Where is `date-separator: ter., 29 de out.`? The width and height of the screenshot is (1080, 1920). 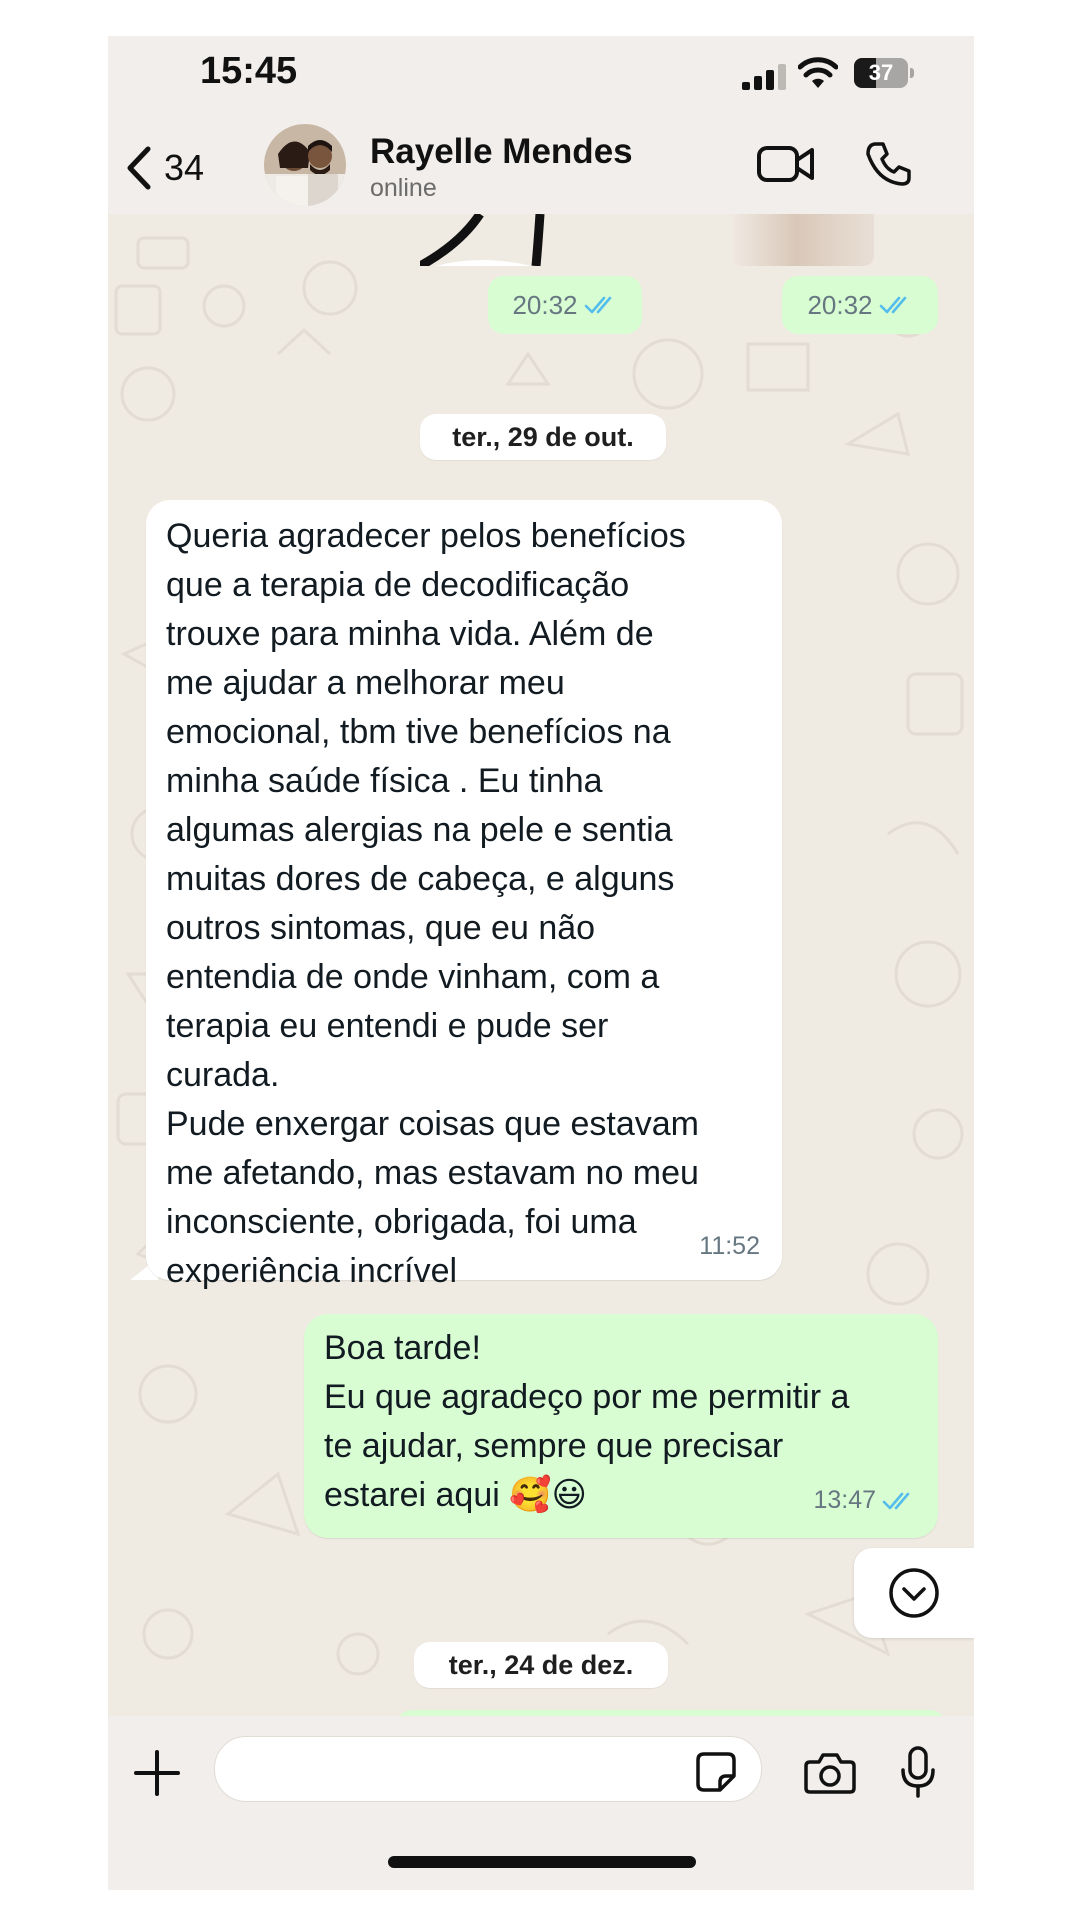 date-separator: ter., 29 de out. is located at coordinates (543, 437).